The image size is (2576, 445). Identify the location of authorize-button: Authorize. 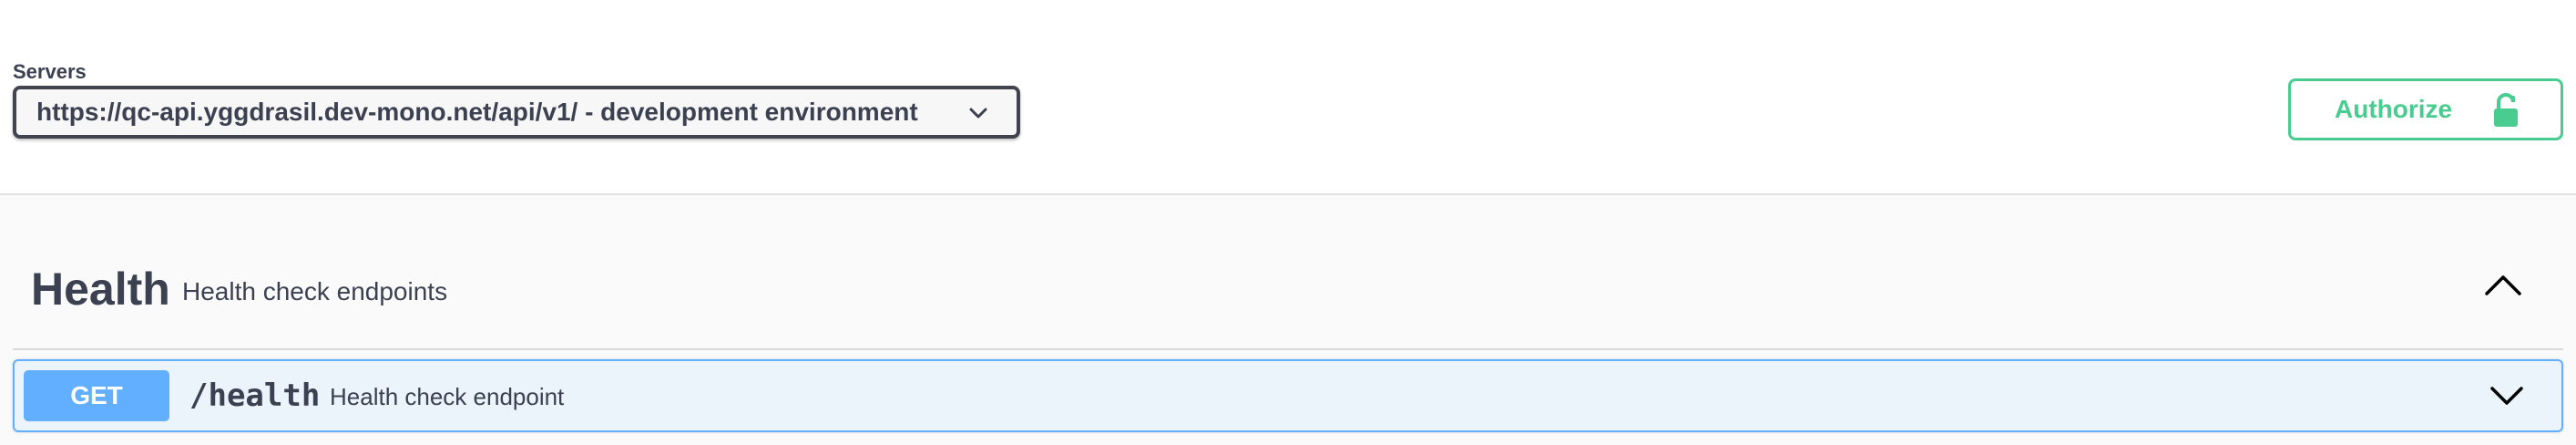
(2425, 109).